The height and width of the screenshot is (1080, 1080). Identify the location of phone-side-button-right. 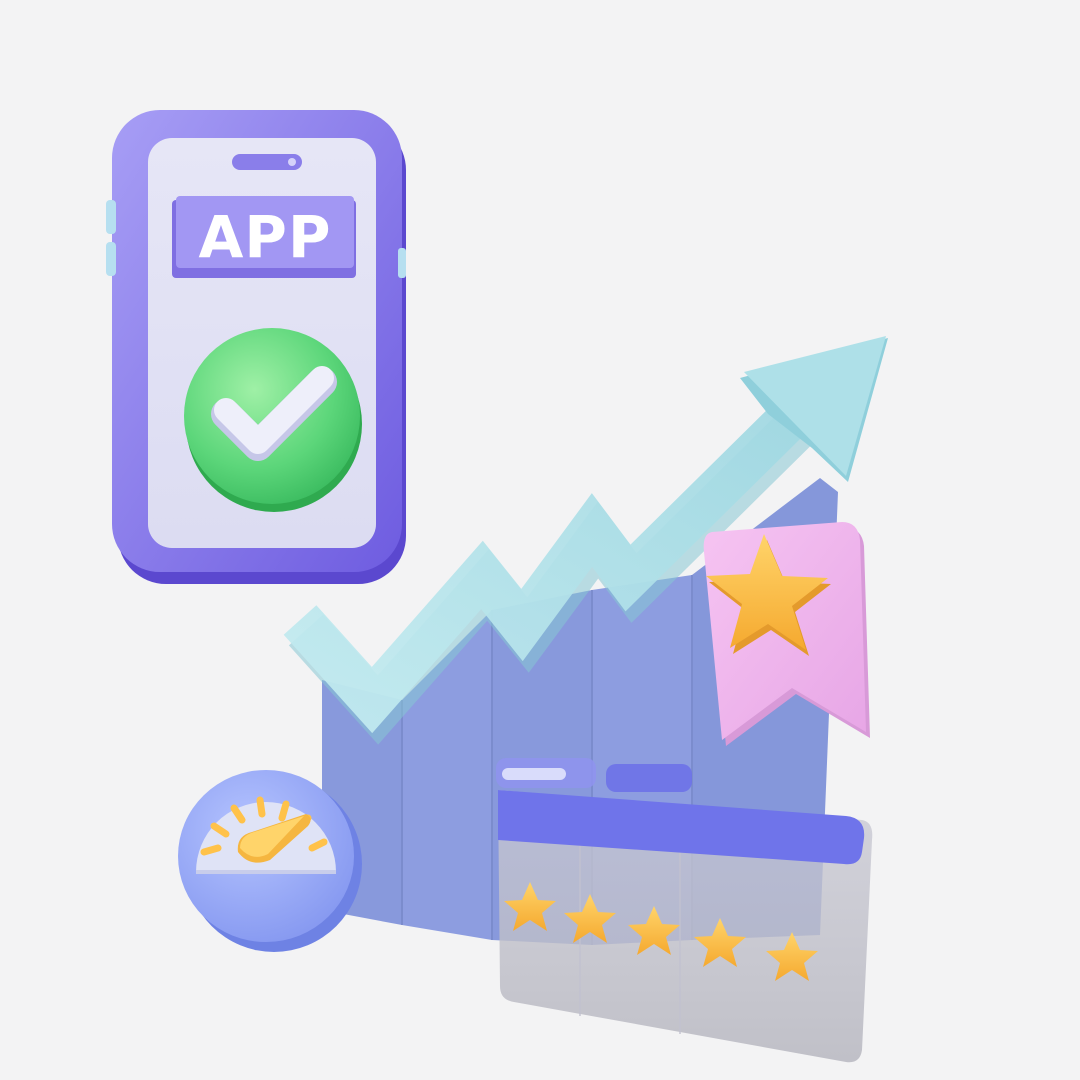
(402, 263).